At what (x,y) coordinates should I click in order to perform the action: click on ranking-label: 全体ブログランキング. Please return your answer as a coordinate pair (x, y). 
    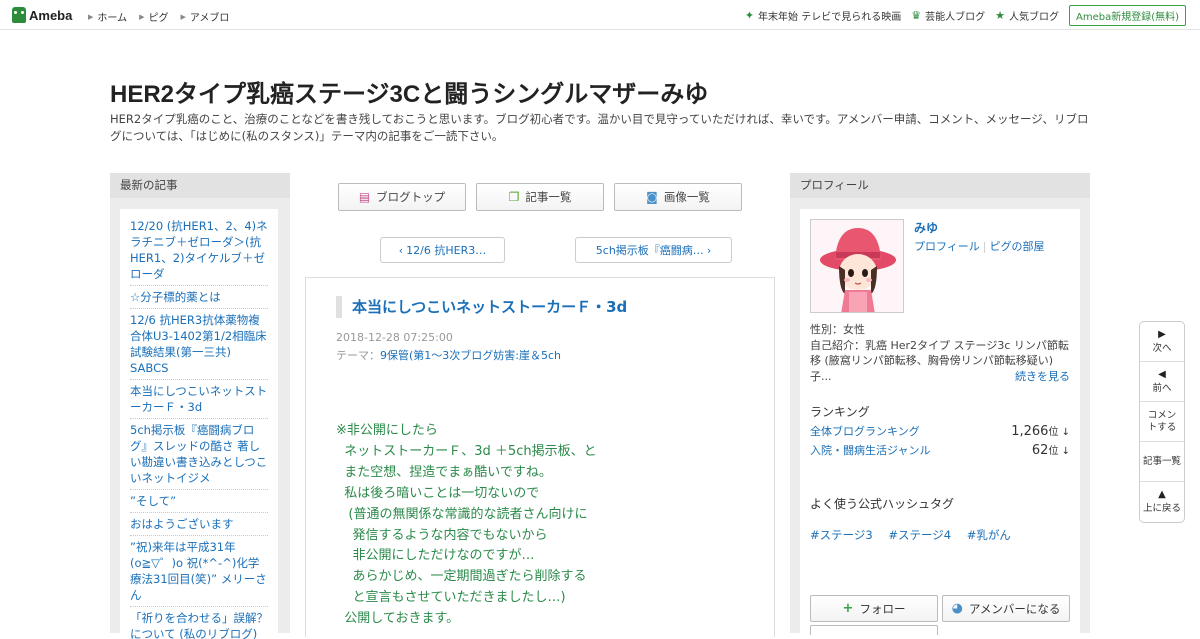
    Looking at the image, I should click on (865, 431).